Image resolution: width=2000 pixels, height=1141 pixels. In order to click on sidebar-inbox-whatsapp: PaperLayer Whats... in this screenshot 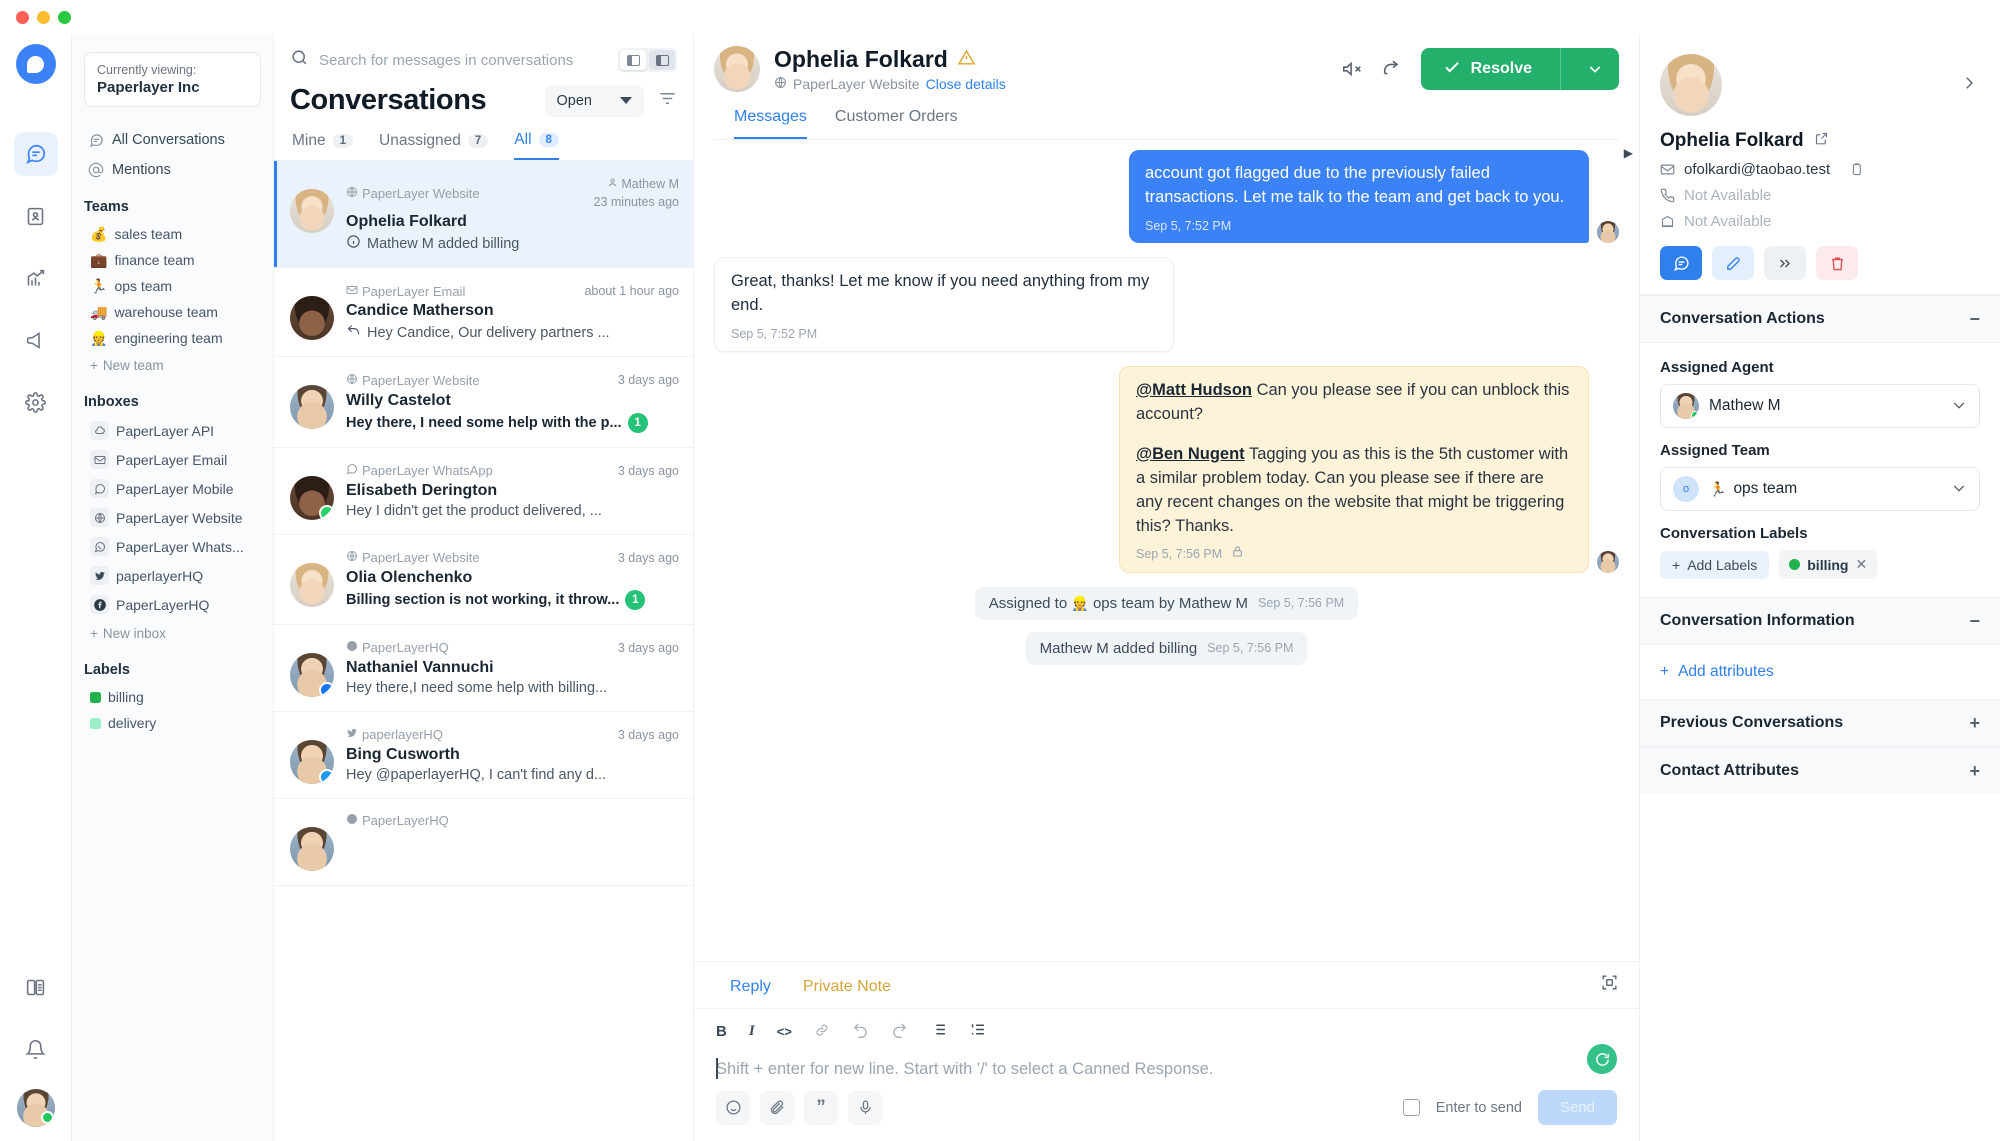, I will do `click(172, 546)`.